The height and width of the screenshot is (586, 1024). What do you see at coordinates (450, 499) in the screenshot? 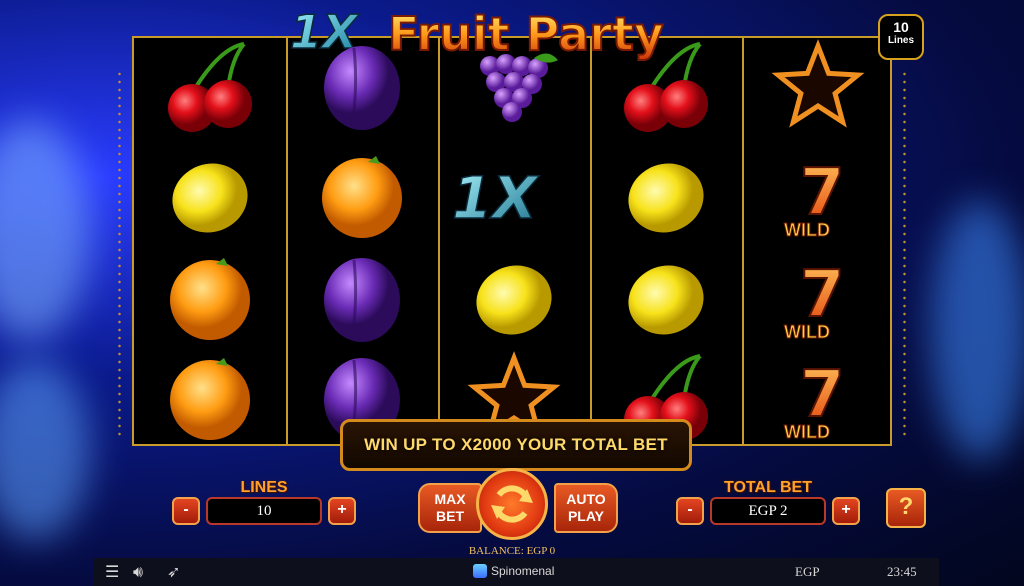
I see `max-bet-line1: MAX` at bounding box center [450, 499].